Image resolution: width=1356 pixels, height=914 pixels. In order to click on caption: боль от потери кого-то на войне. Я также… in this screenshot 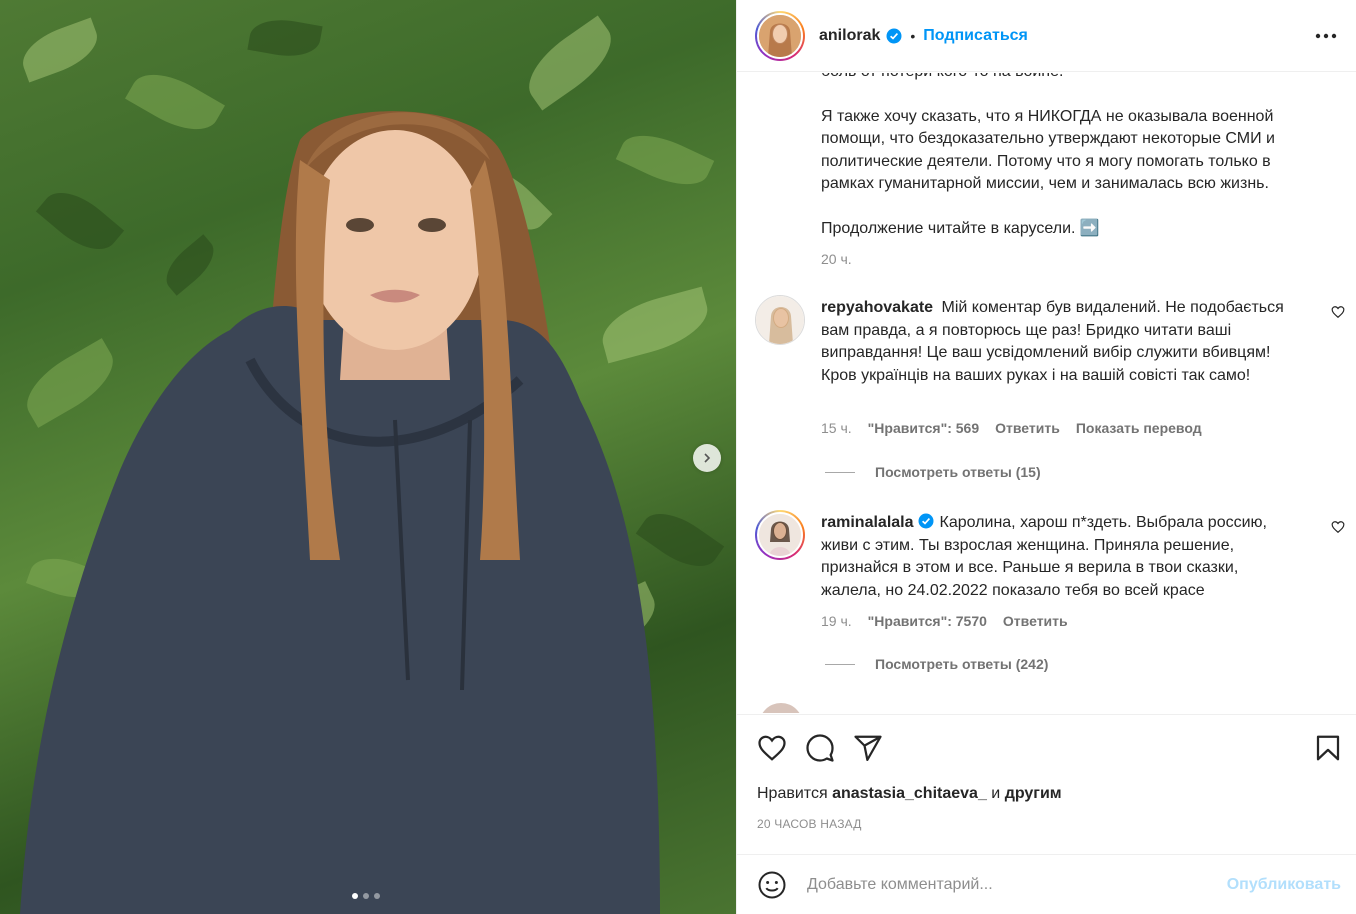, I will do `click(1081, 172)`.